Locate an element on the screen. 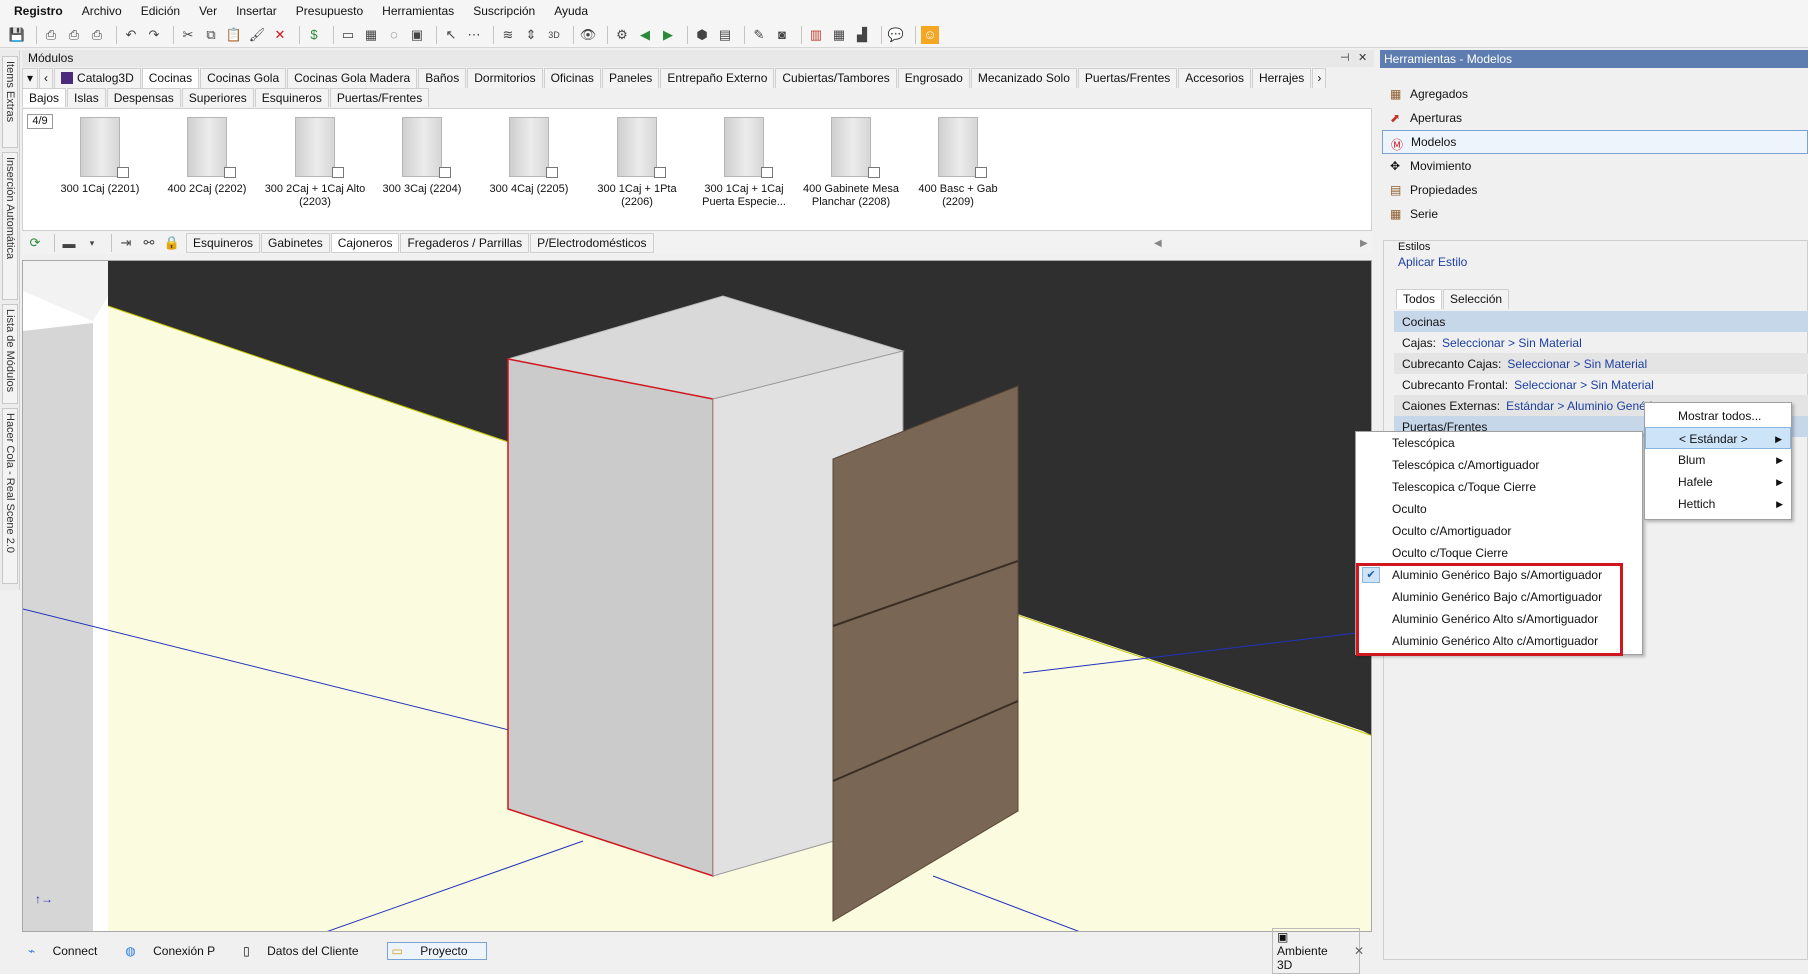 The height and width of the screenshot is (974, 1808). user-icon: ☺ is located at coordinates (930, 34).